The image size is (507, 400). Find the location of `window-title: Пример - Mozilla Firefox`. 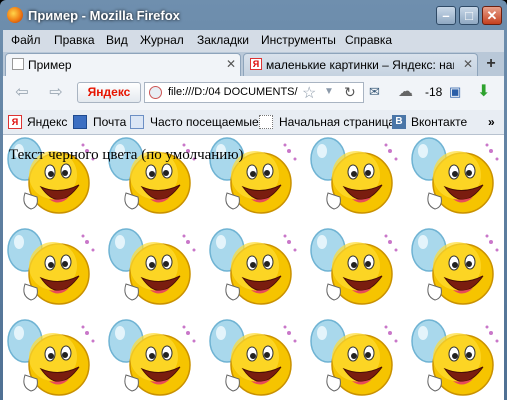

window-title: Пример - Mozilla Firefox is located at coordinates (104, 15).